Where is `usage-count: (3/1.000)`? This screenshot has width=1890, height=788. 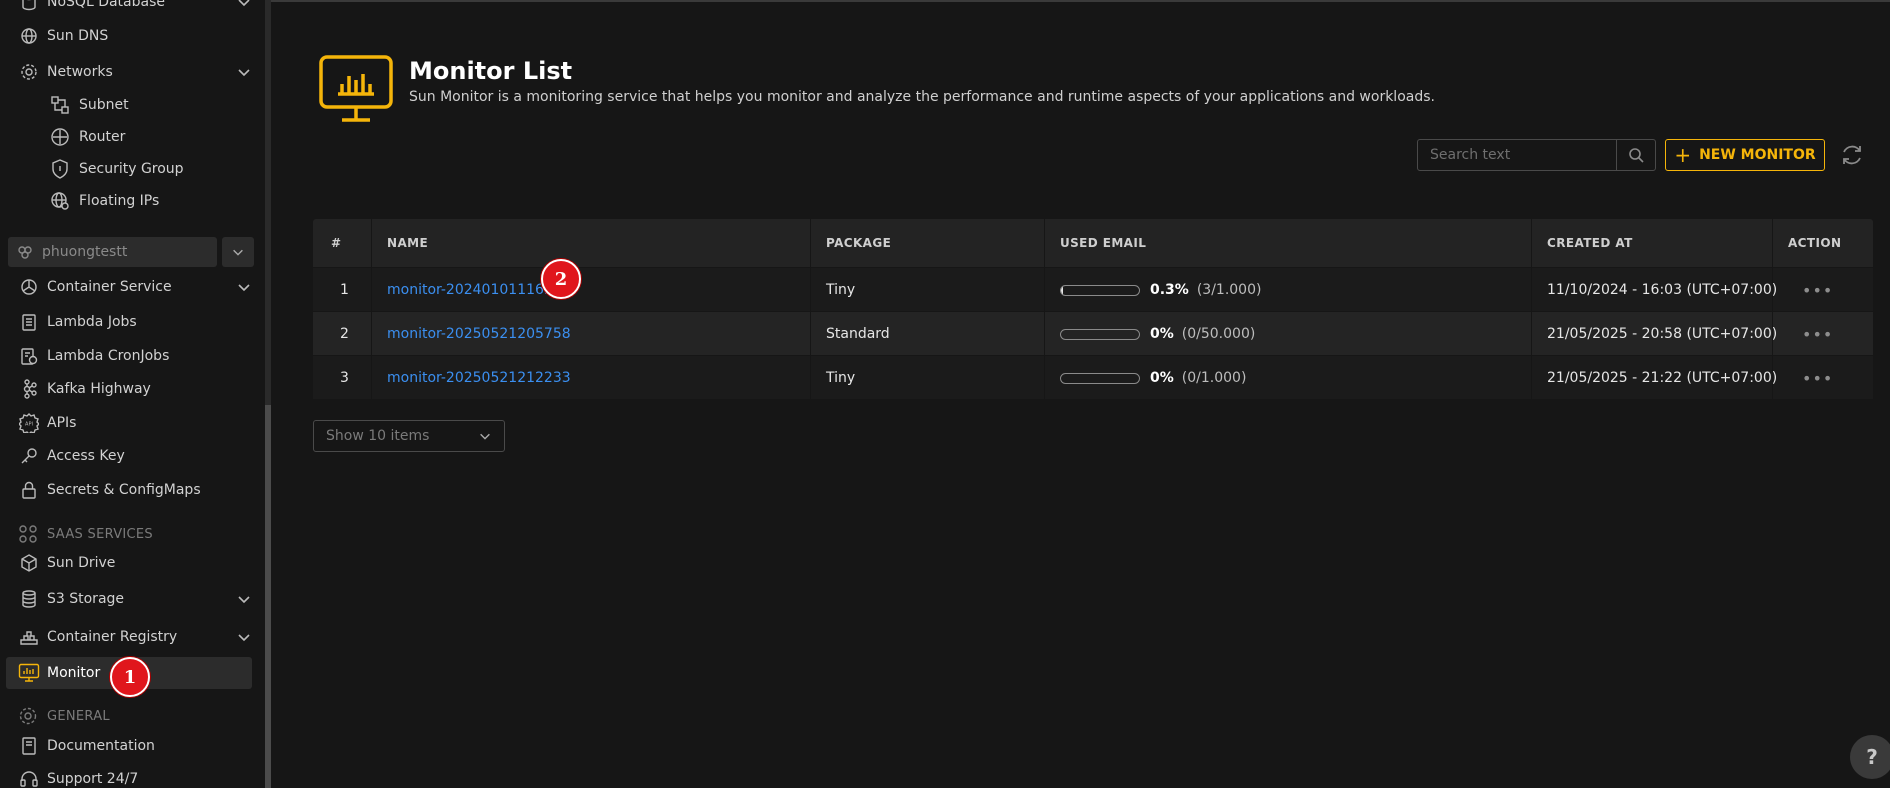
usage-count: (3/1.000) is located at coordinates (1229, 290).